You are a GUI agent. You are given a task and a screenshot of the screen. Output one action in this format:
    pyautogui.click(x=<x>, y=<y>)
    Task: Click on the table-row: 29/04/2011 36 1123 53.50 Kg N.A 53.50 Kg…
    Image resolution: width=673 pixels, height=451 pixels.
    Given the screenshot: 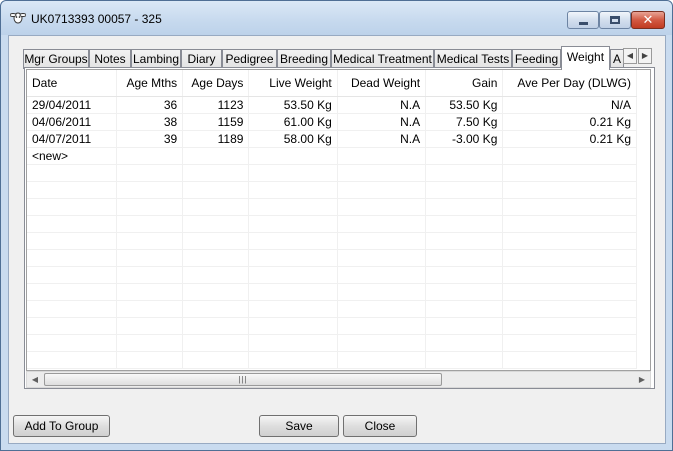 What is the action you would take?
    pyautogui.click(x=332, y=105)
    